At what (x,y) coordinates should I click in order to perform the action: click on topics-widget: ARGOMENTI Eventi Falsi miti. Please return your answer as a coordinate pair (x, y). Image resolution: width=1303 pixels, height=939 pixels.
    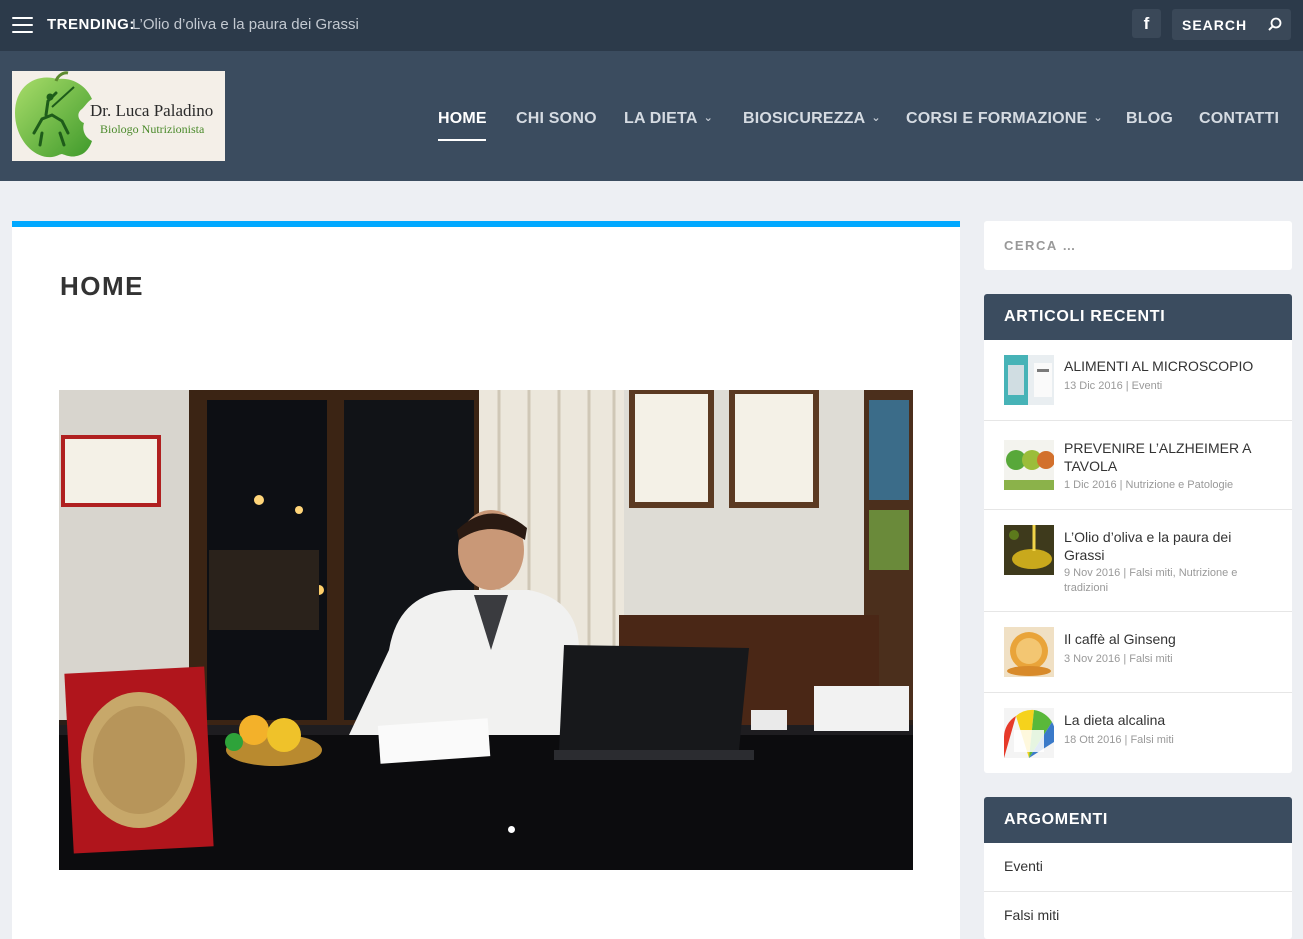
    Looking at the image, I should click on (1138, 868).